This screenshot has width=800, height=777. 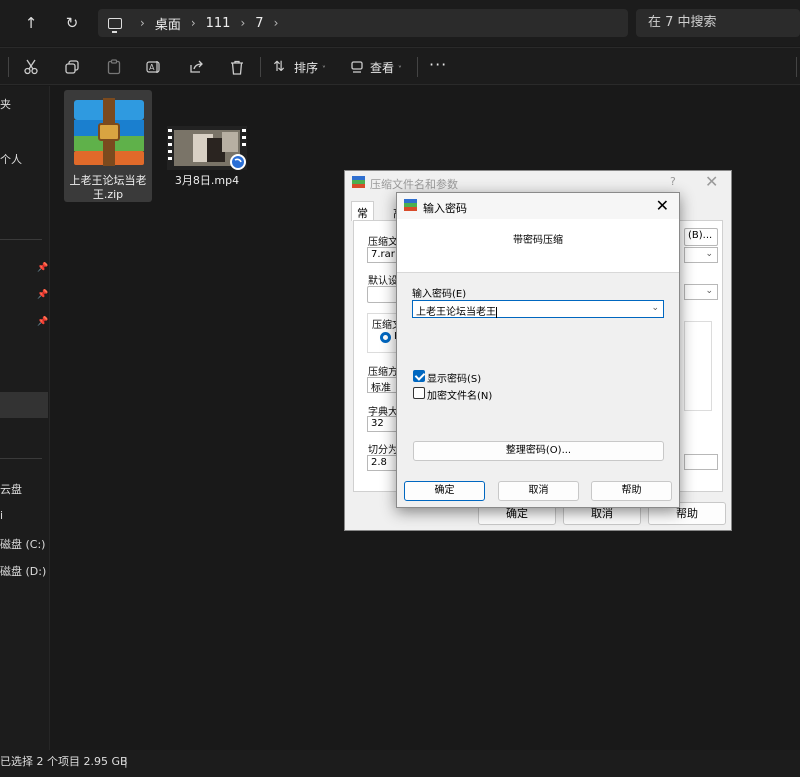 I want to click on video-thumbnail-icon, so click(x=207, y=148).